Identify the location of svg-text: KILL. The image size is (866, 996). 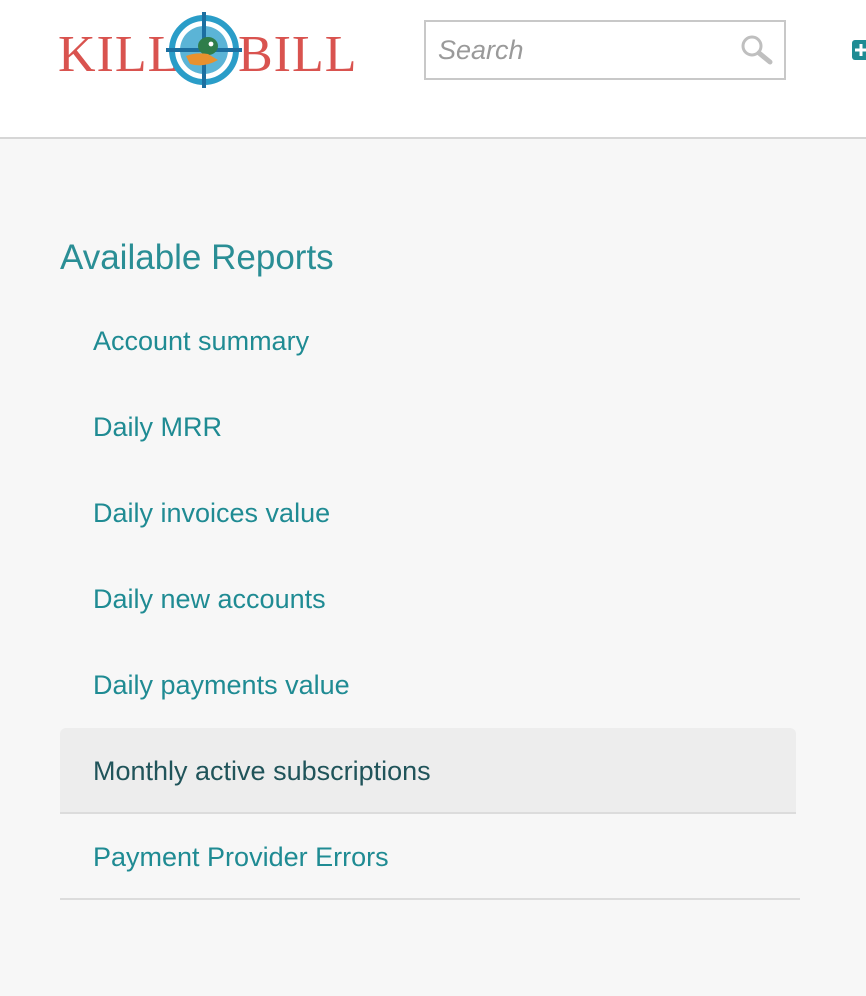
(119, 54).